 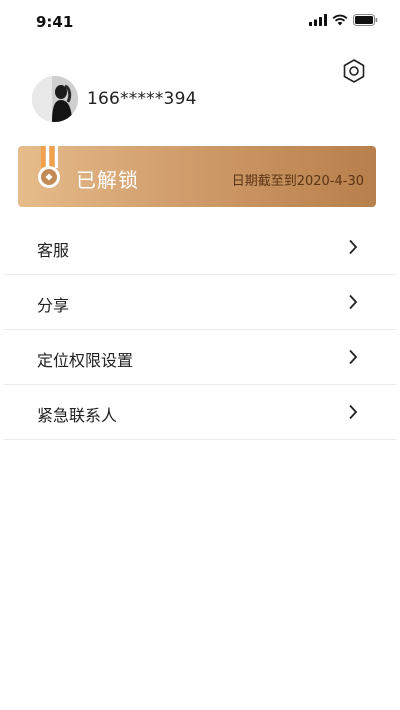 I want to click on vip-status-title: 已解锁, so click(x=107, y=180).